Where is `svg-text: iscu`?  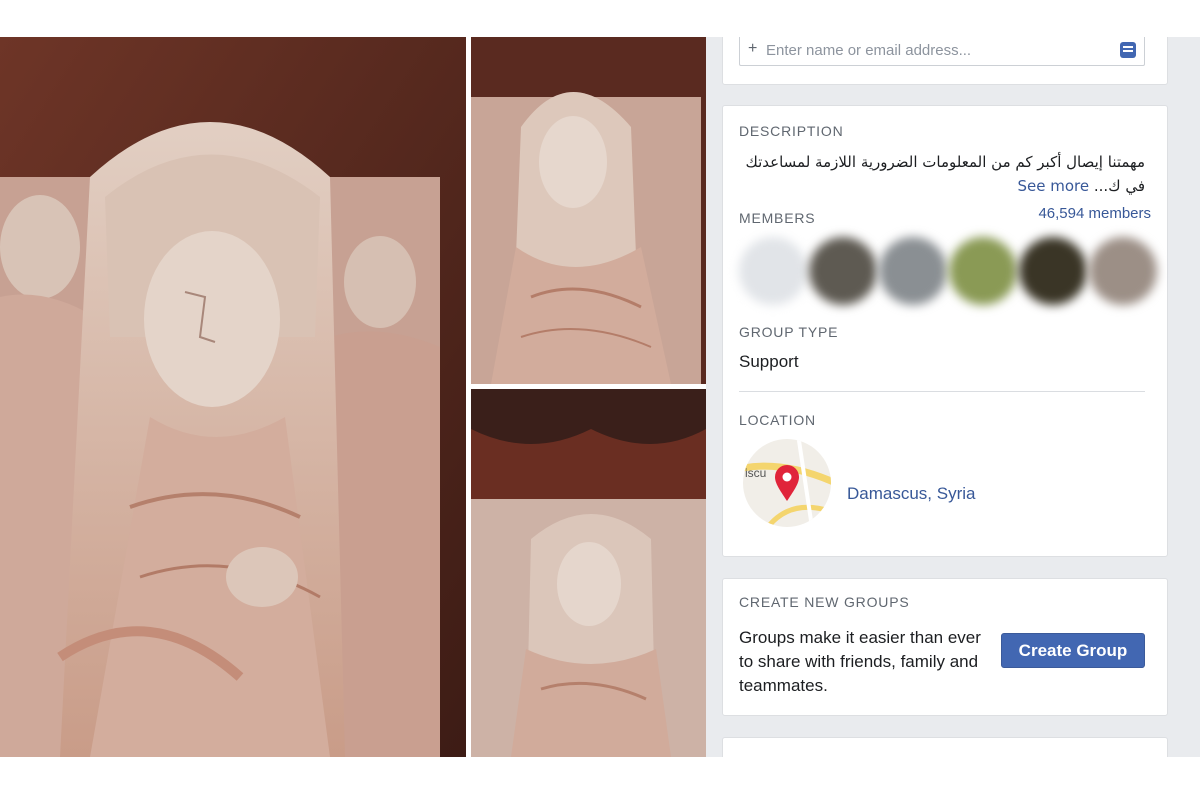
svg-text: iscu is located at coordinates (755, 473).